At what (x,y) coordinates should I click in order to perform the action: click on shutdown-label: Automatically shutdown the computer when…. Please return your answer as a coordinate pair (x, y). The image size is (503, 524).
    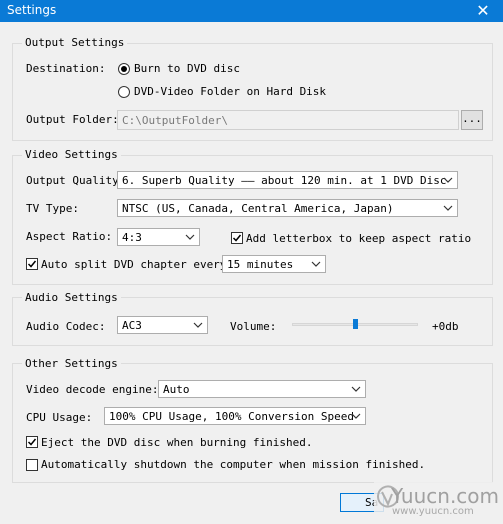
    Looking at the image, I should click on (233, 464).